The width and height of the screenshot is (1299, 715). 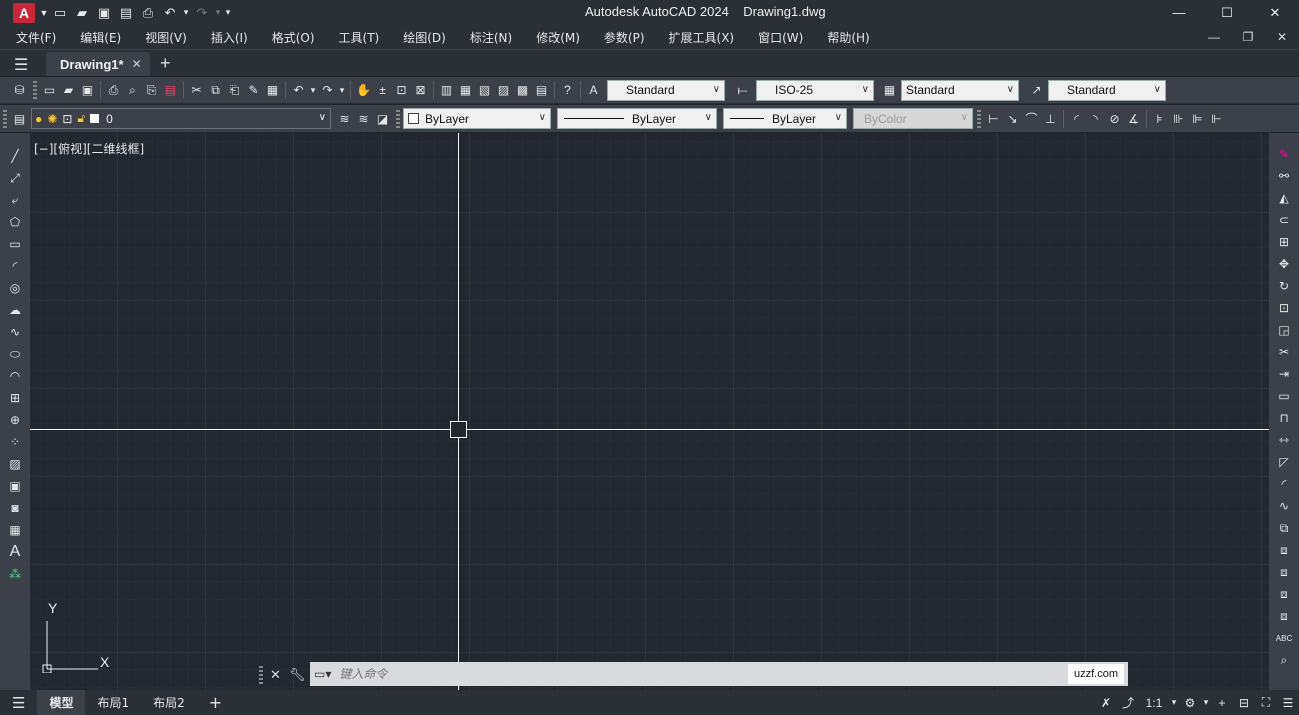 I want to click on maximize-button: ☐, so click(x=1227, y=12).